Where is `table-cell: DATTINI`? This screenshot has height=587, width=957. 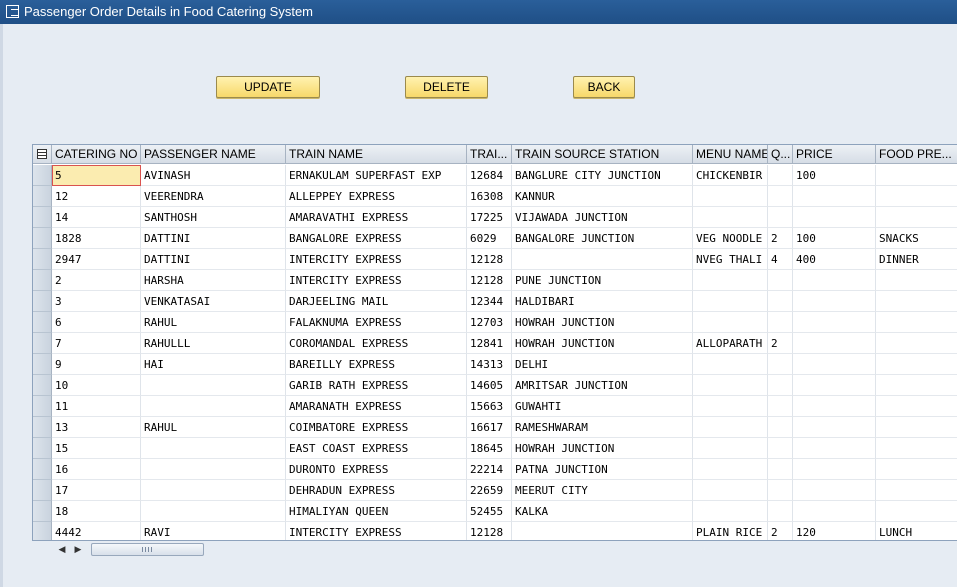
table-cell: DATTINI is located at coordinates (213, 238).